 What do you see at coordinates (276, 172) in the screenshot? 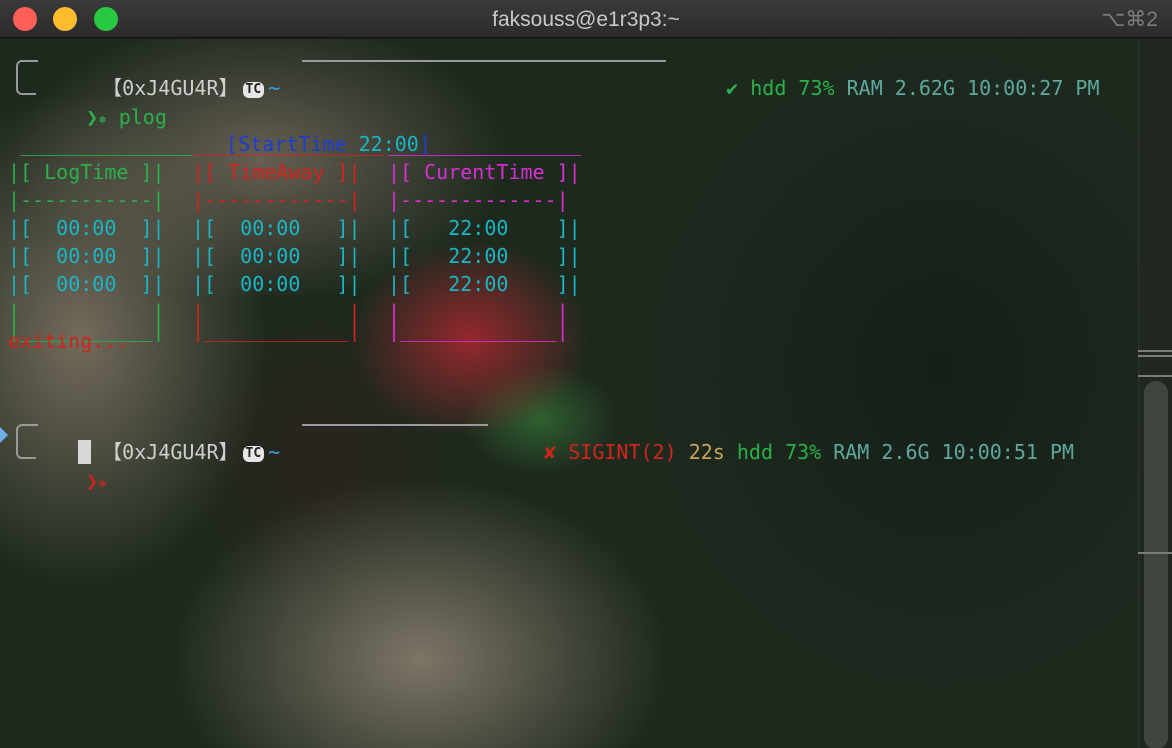
I see `timeaway-header: |[ TimeAway ]|` at bounding box center [276, 172].